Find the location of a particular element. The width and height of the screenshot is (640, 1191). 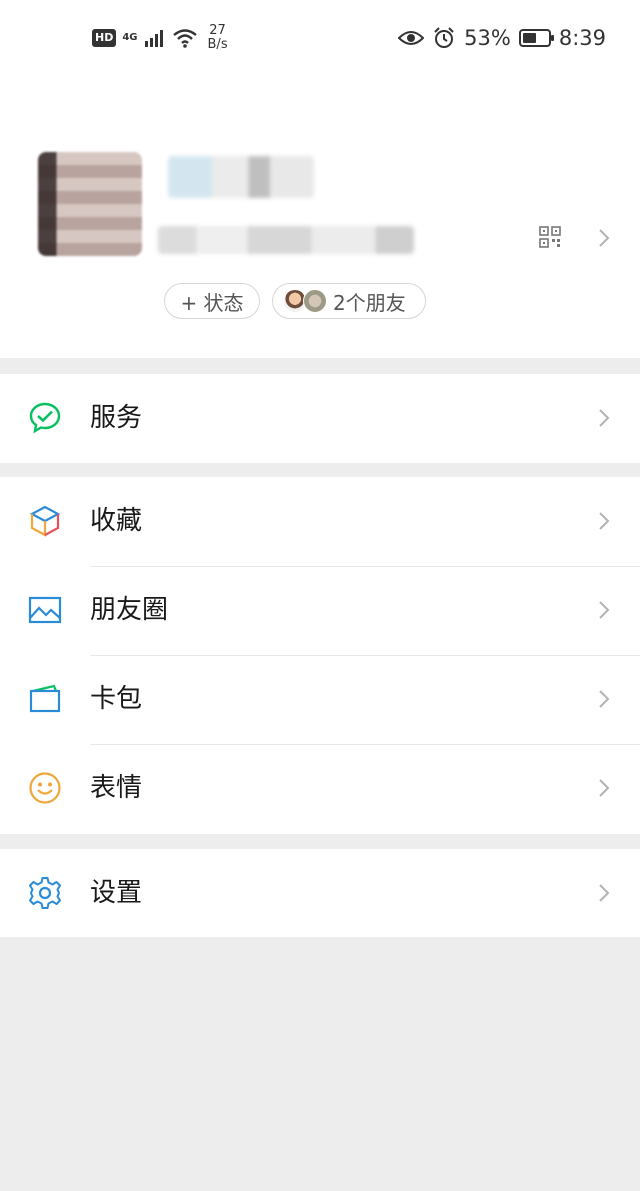

profile-chevron-icon is located at coordinates (604, 238).